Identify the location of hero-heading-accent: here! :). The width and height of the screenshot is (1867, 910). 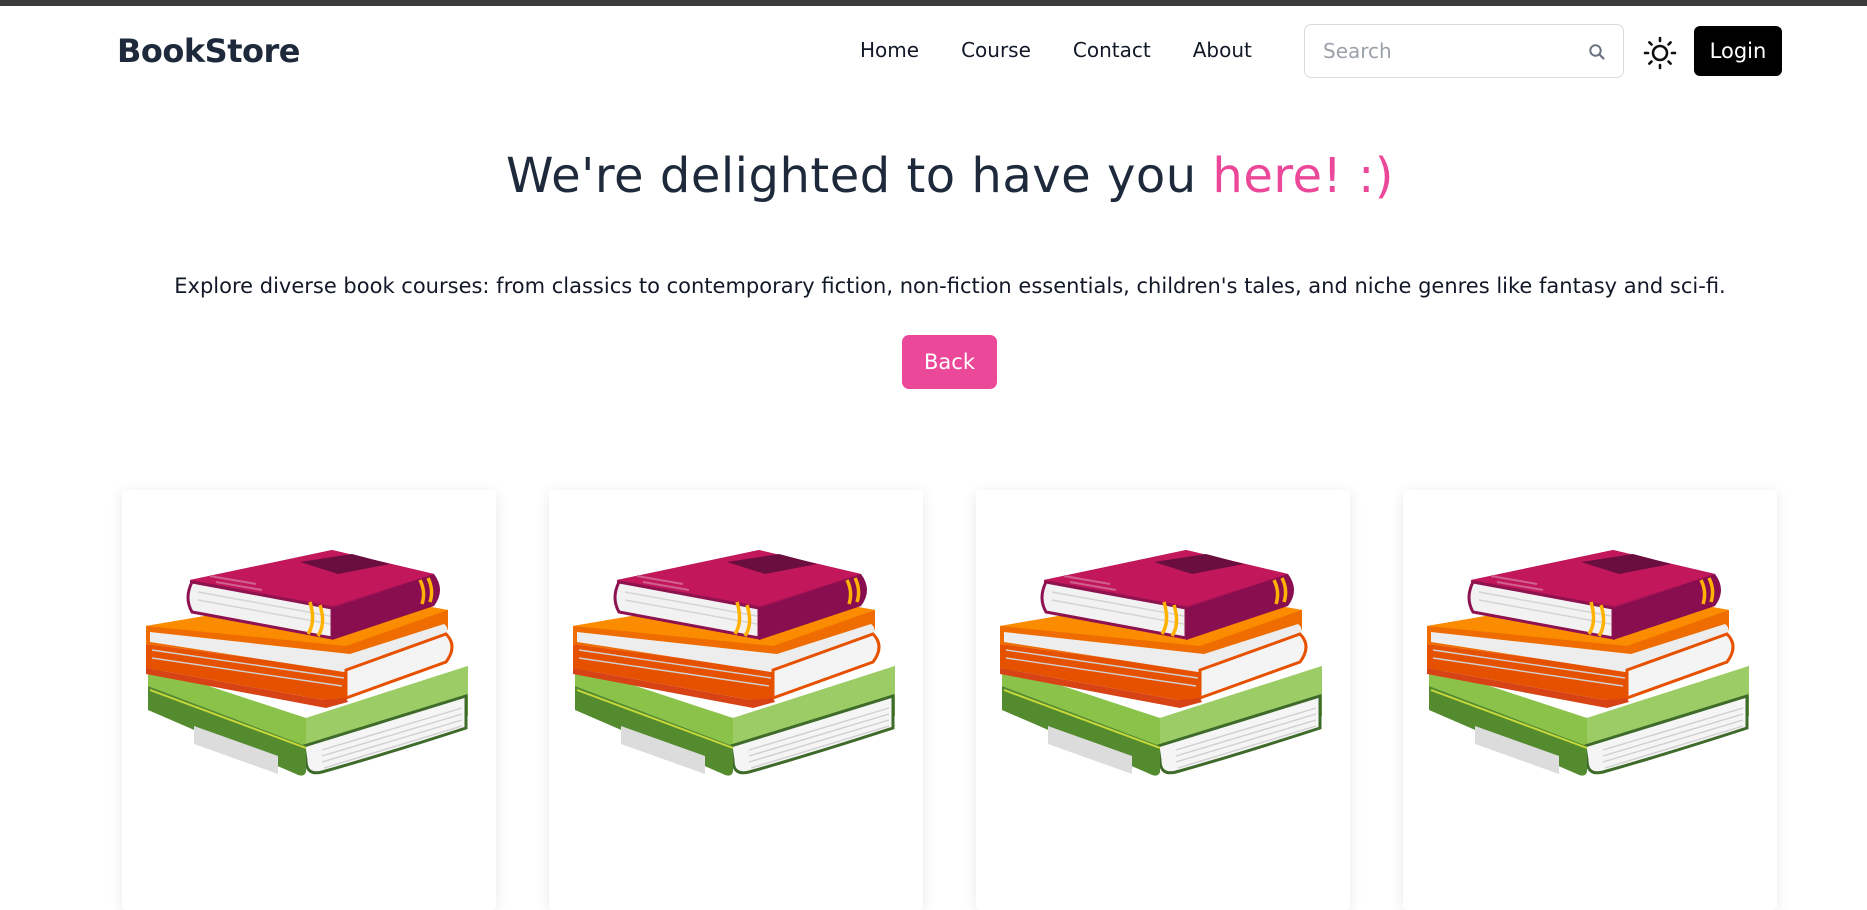
(1303, 176).